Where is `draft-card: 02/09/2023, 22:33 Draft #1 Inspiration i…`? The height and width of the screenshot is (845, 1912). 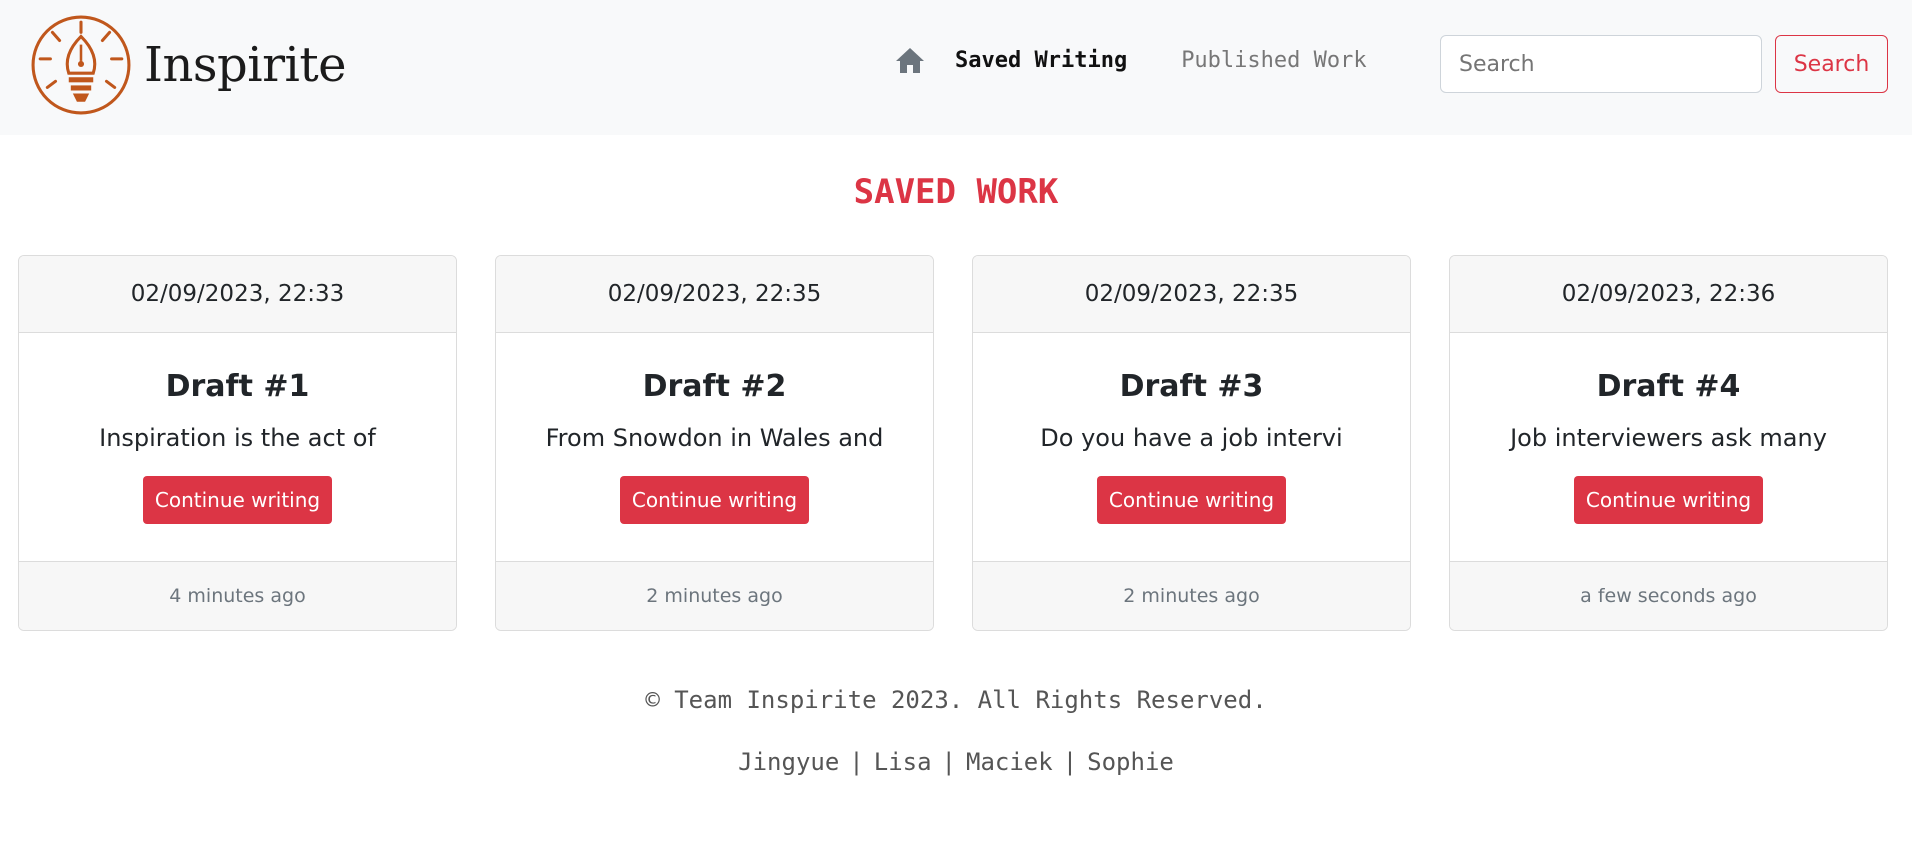
draft-card: 02/09/2023, 22:33 Draft #1 Inspiration i… is located at coordinates (237, 443).